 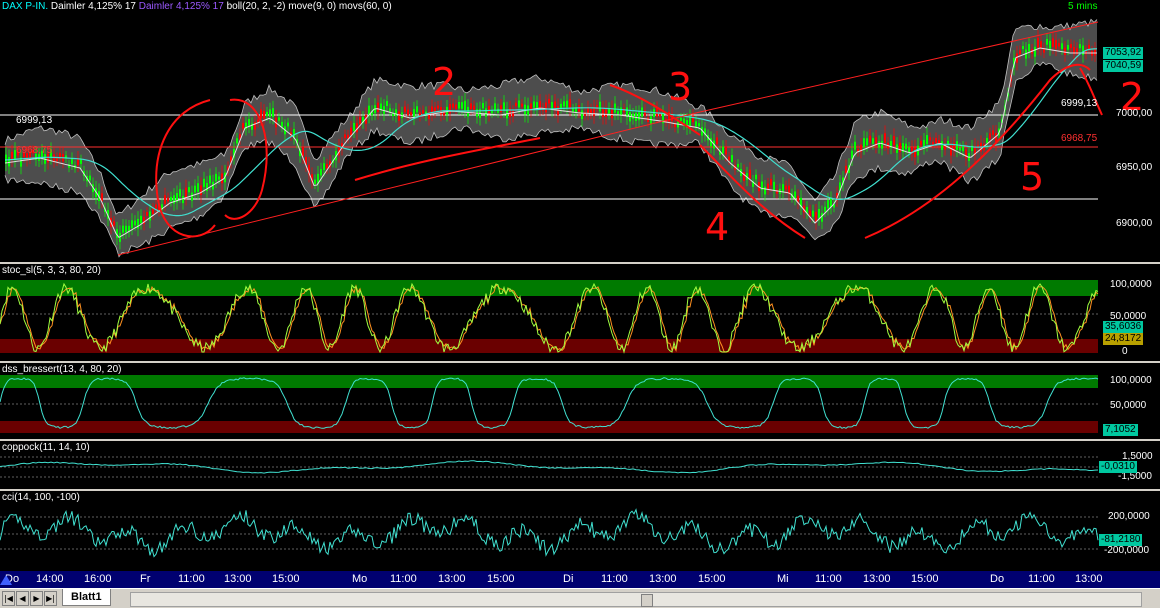 I want to click on time-tick-label: 11:00, so click(x=614, y=579).